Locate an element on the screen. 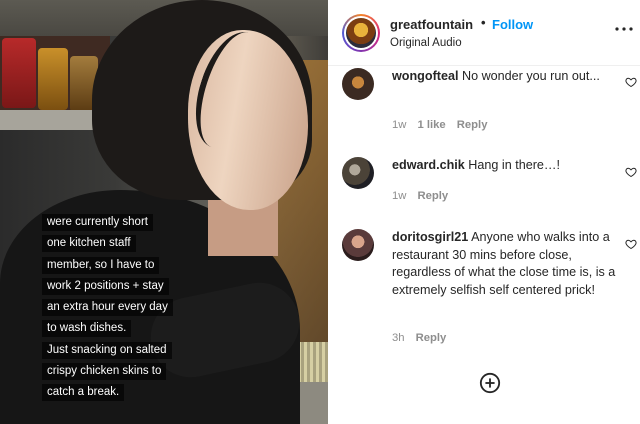 The height and width of the screenshot is (424, 640). commenter-username: doritosgirl21 is located at coordinates (430, 237).